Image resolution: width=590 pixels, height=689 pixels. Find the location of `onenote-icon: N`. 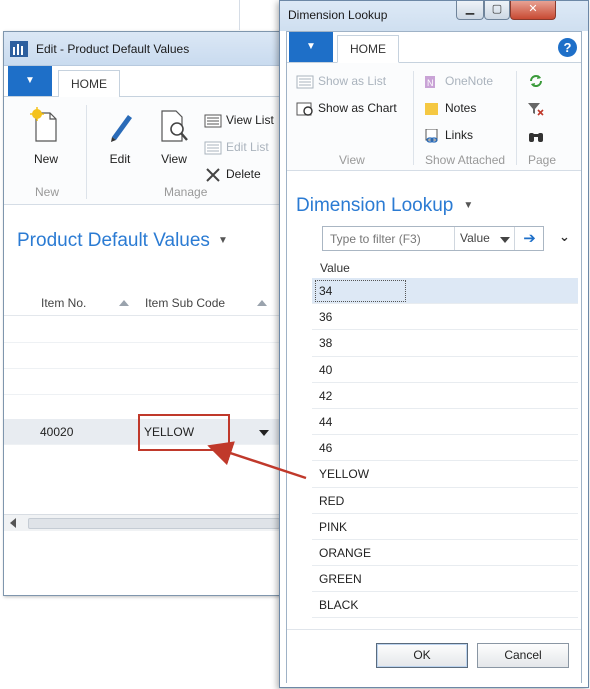

onenote-icon: N is located at coordinates (430, 81).